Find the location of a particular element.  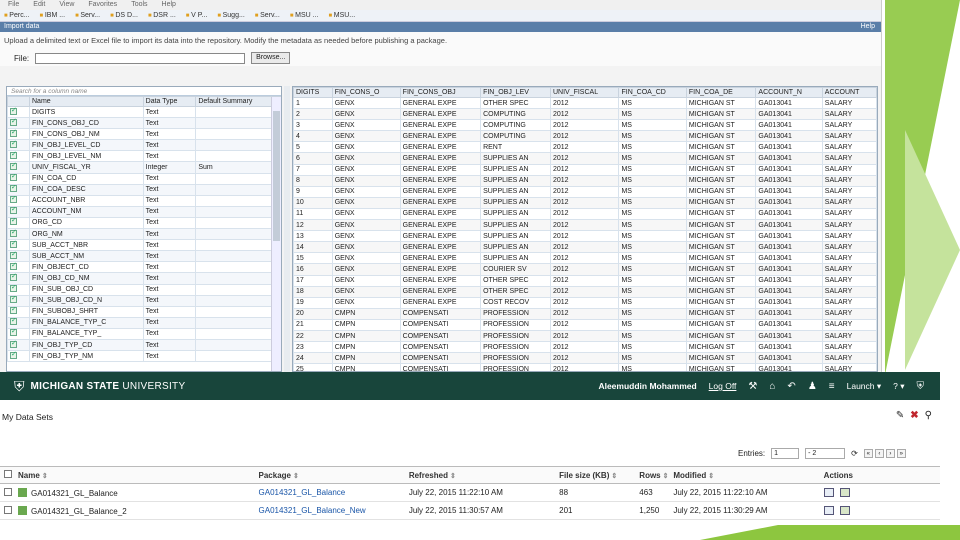

column-search-input: Search for a column name is located at coordinates (144, 91).